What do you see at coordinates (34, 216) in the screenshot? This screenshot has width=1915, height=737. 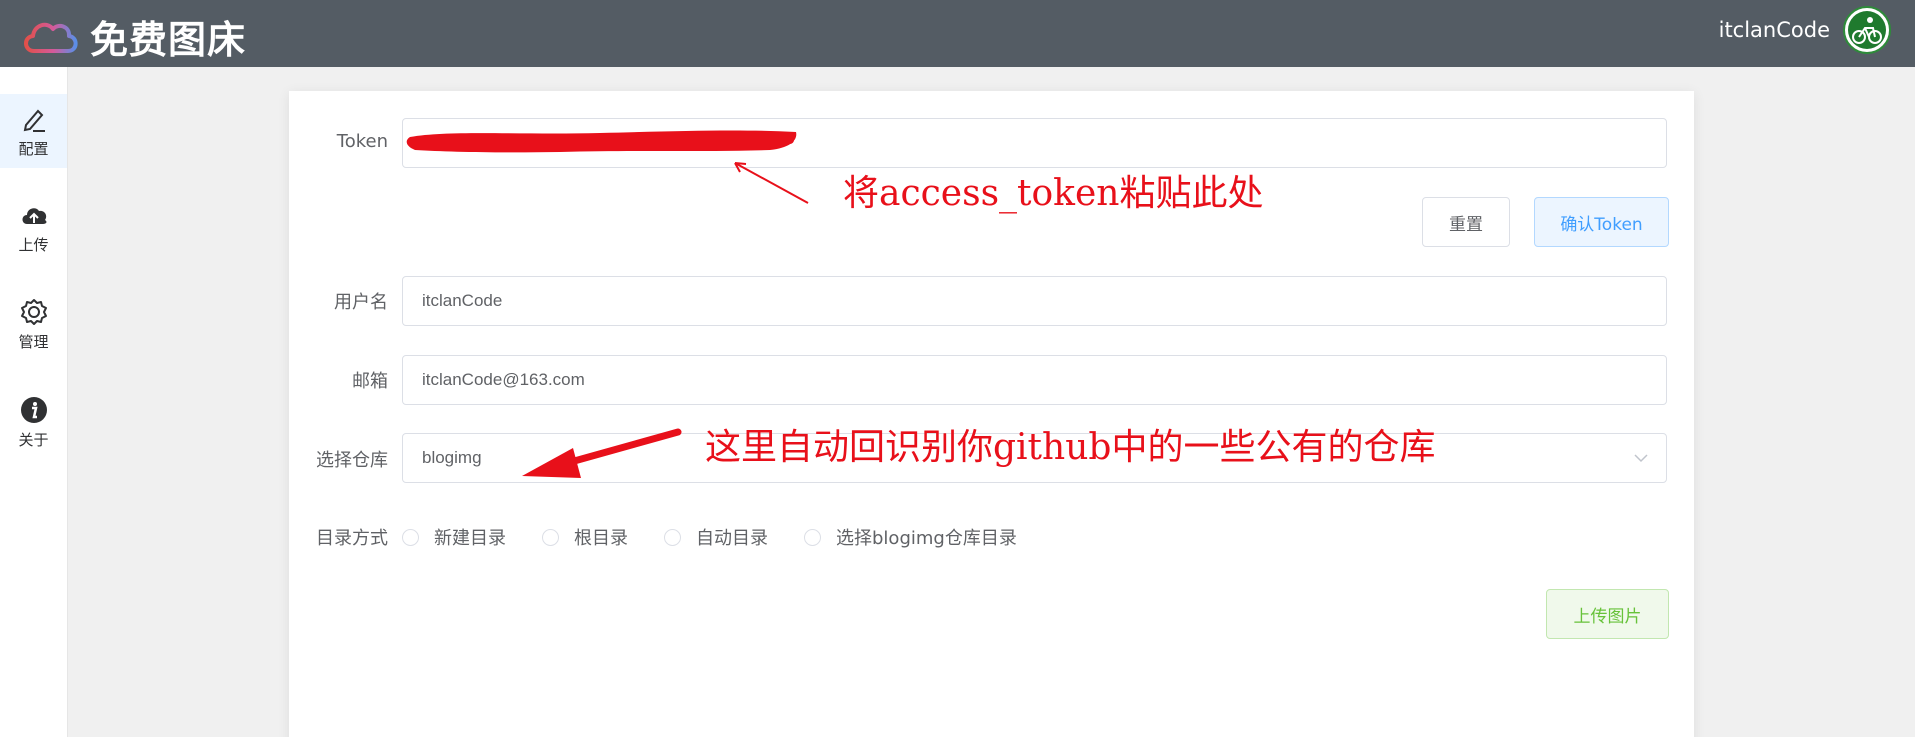 I see `cloud-upload-icon` at bounding box center [34, 216].